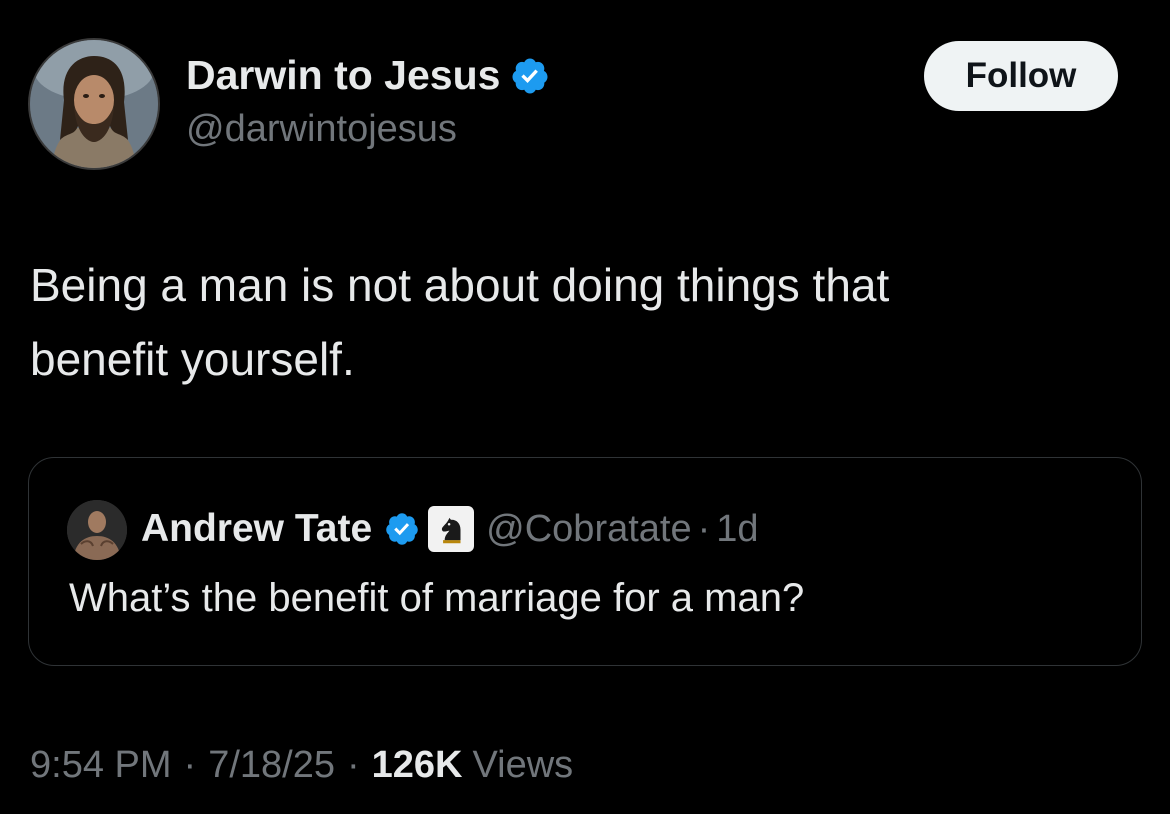 The width and height of the screenshot is (1170, 814). Describe the element at coordinates (101, 765) in the screenshot. I see `tweet-time: 9:54 PM` at that location.